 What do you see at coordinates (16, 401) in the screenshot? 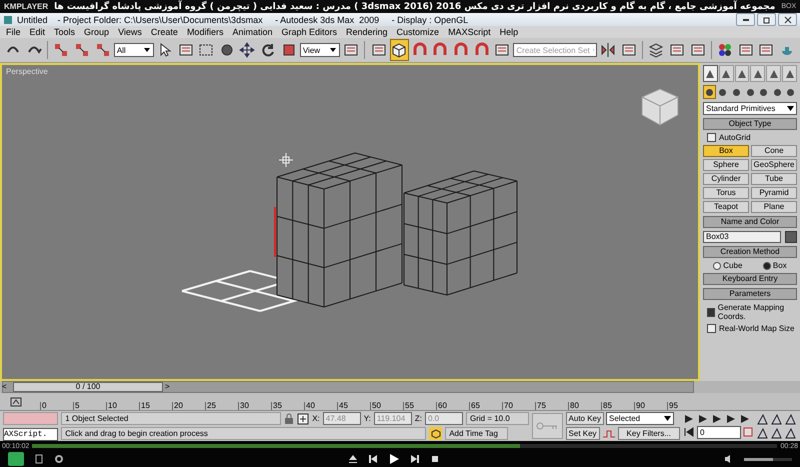
I see `curve-editor-icon` at bounding box center [16, 401].